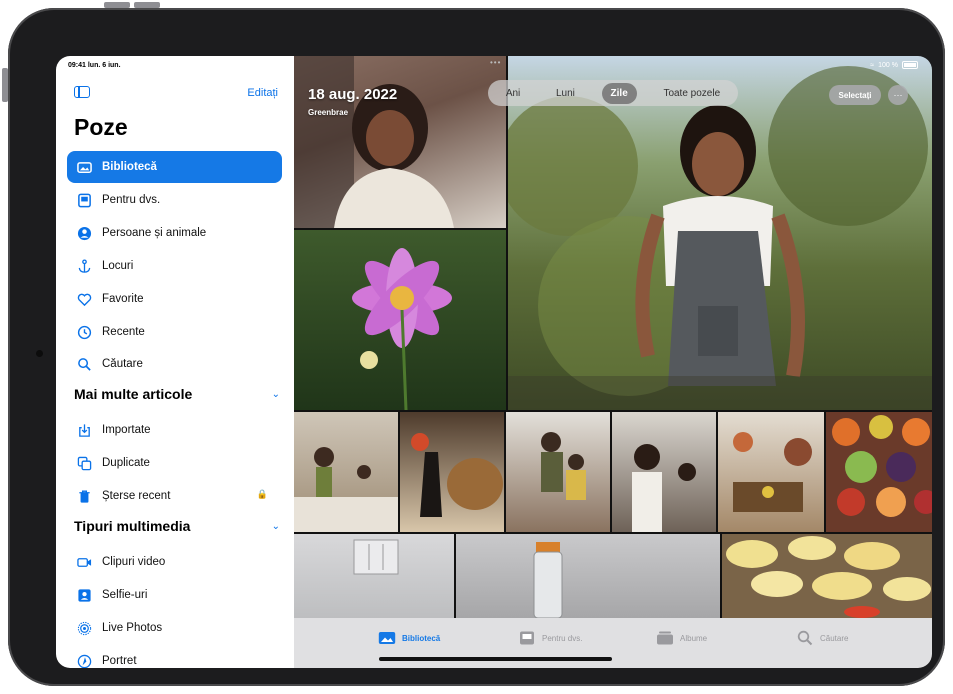  Describe the element at coordinates (131, 200) in the screenshot. I see `sidebar-item-label: Pentru dvs.` at that location.